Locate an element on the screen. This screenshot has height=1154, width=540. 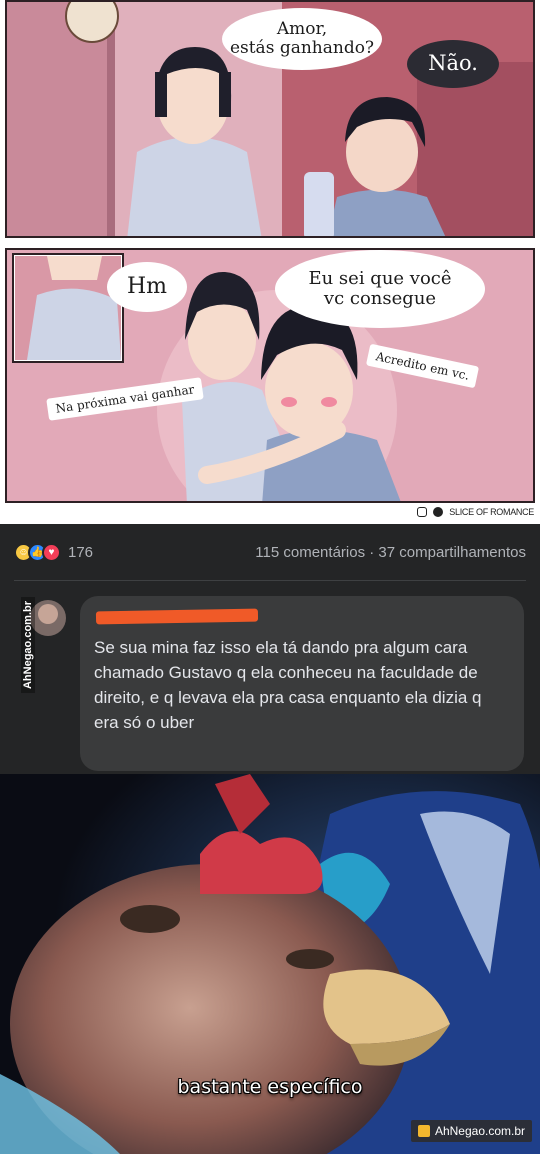
speech-main-text: Eu sei que você vc consegue is located at coordinates (380, 288).